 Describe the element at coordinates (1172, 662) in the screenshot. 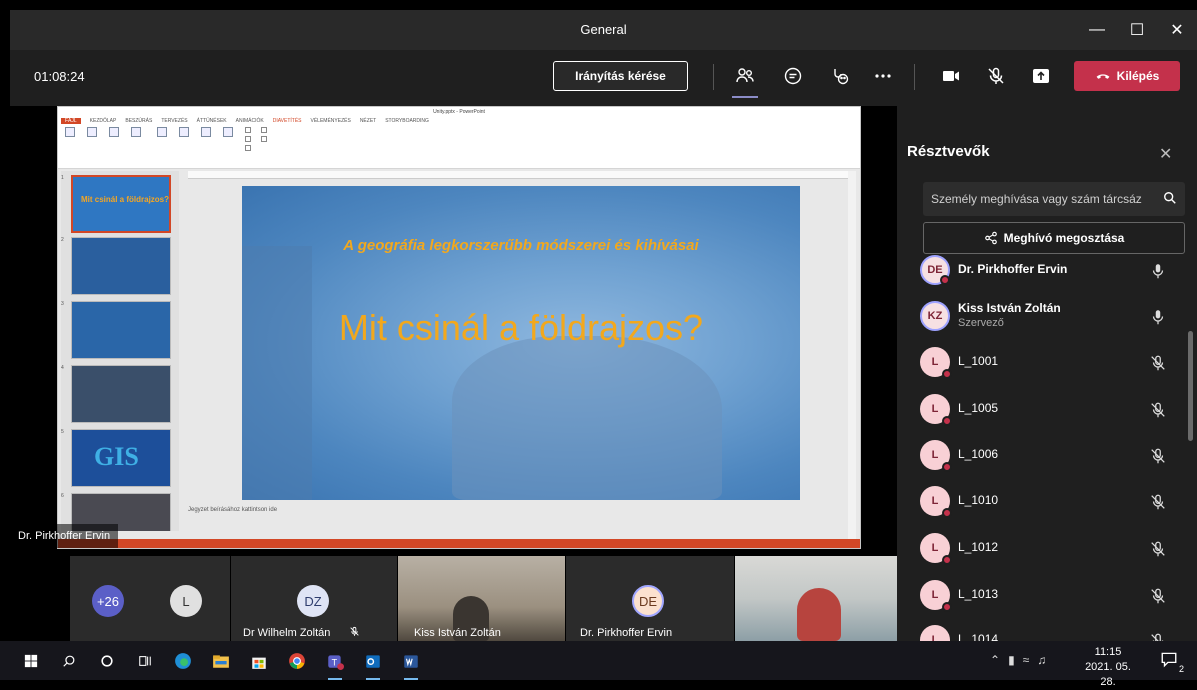

I see `notification-center-icon: 2` at that location.